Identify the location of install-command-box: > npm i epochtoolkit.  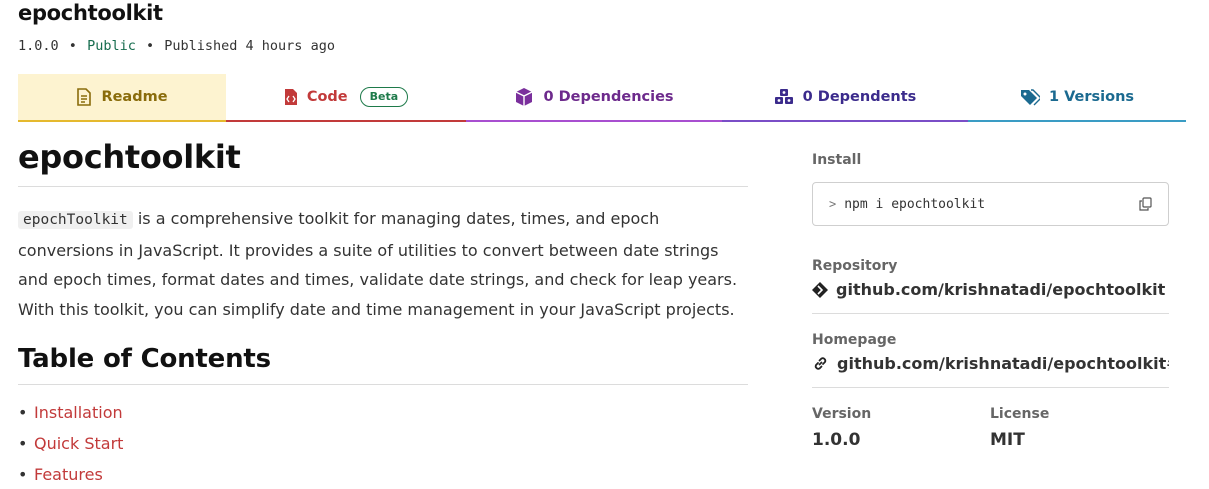
(990, 204).